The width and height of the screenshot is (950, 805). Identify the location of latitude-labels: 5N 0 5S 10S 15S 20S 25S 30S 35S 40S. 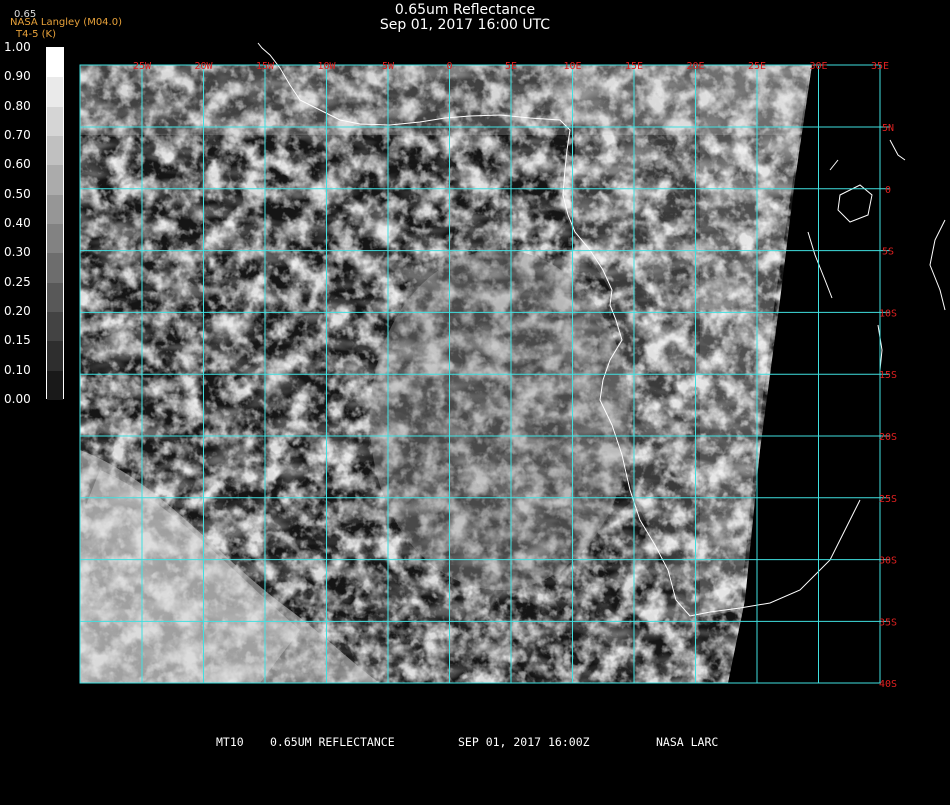
(888, 406).